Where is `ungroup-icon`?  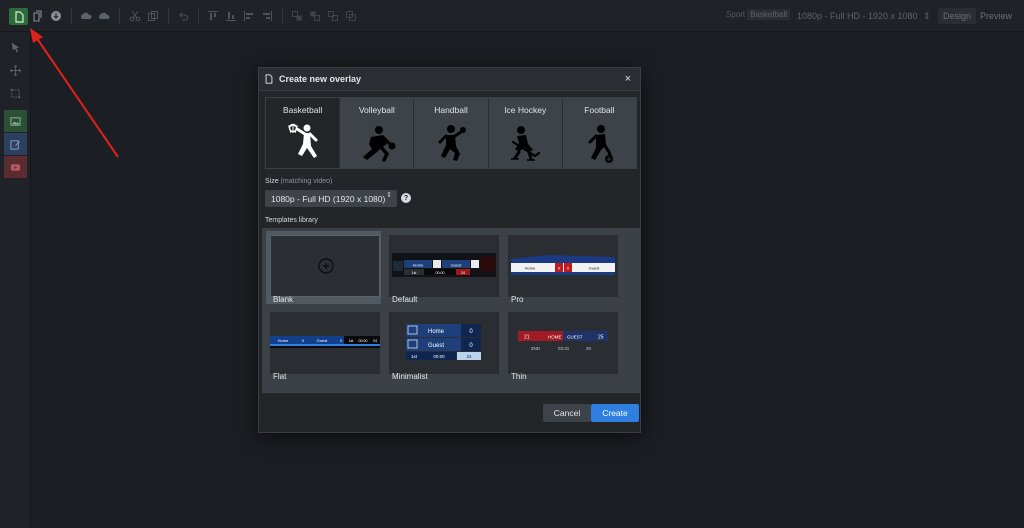 ungroup-icon is located at coordinates (351, 16).